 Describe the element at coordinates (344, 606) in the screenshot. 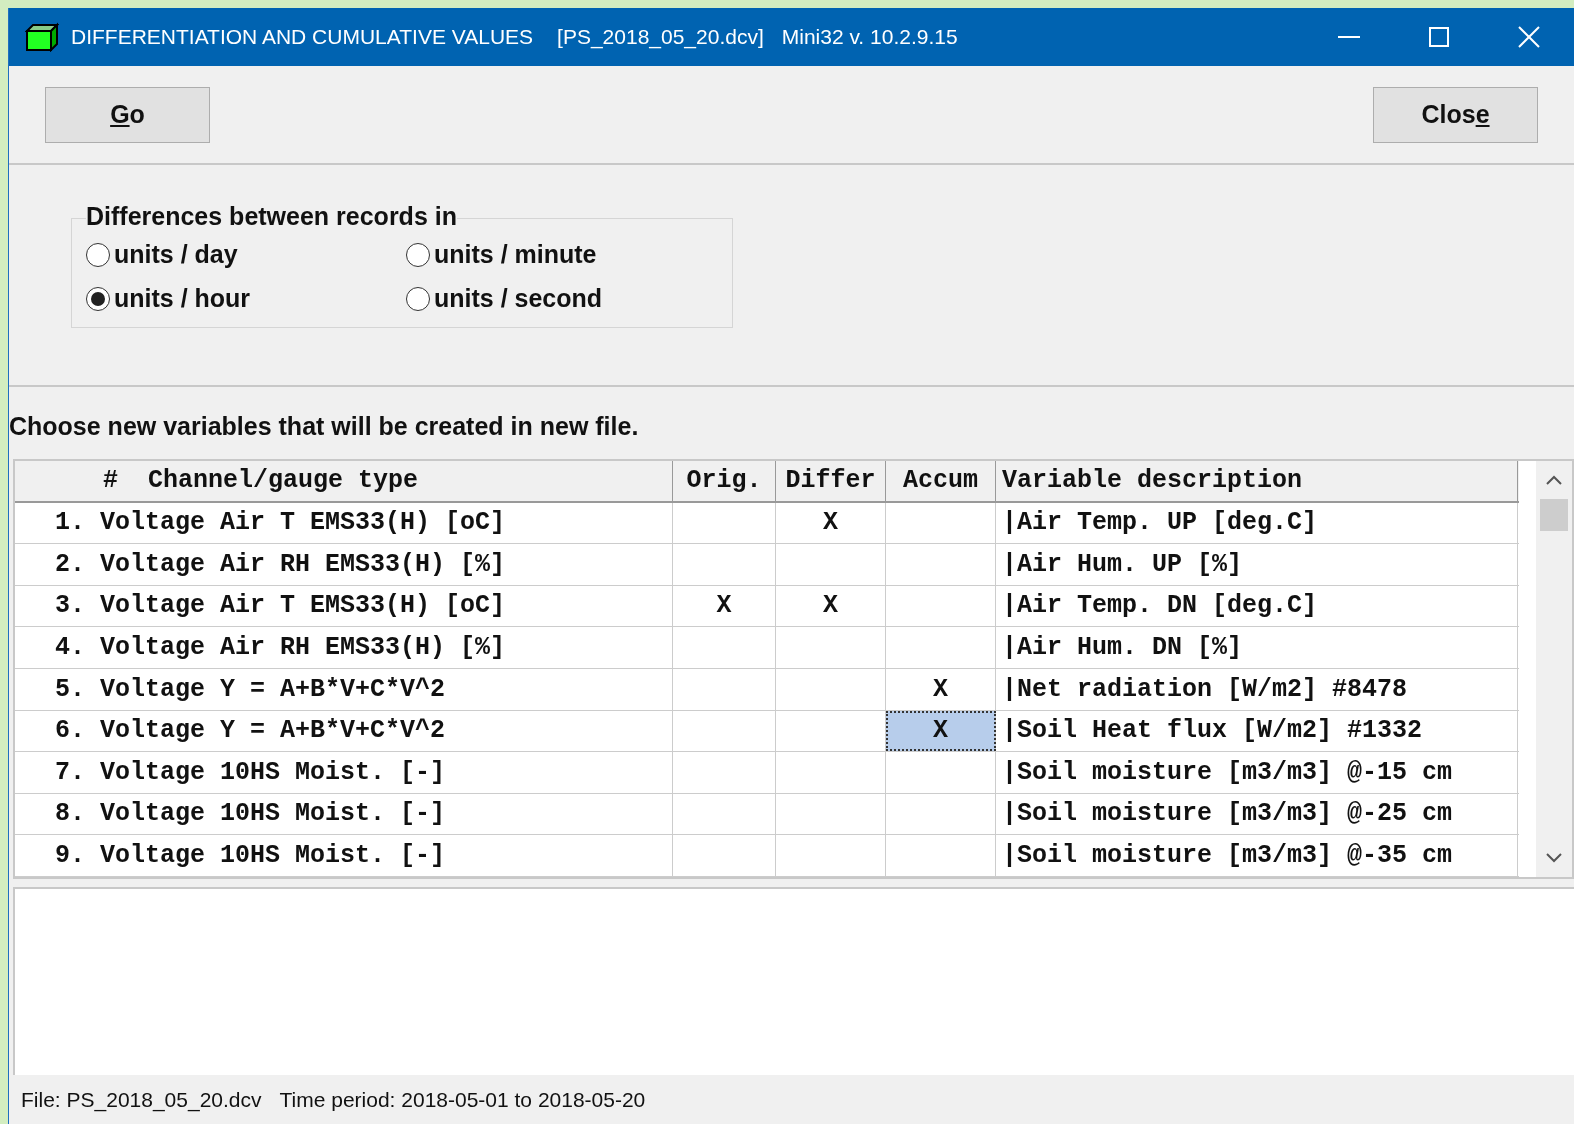

I see `channel-type: 3. Voltage Air T EMS33(H) [oC]` at that location.